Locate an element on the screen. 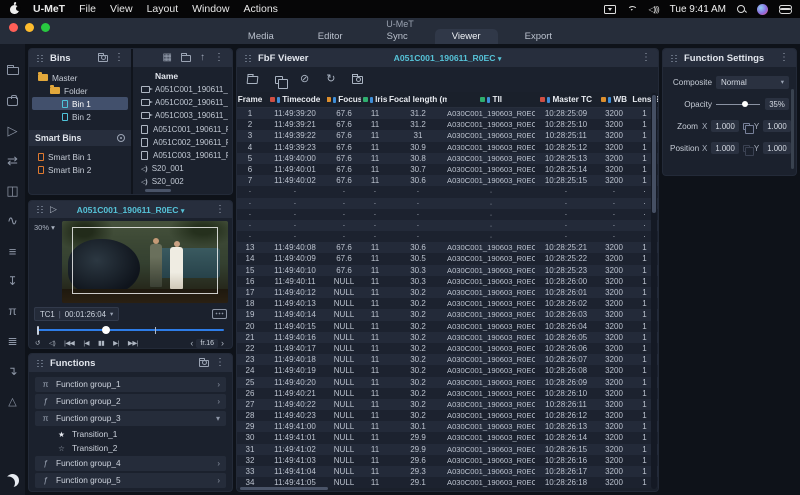 This screenshot has width=800, height=495. menubar-item: View is located at coordinates (121, 9).